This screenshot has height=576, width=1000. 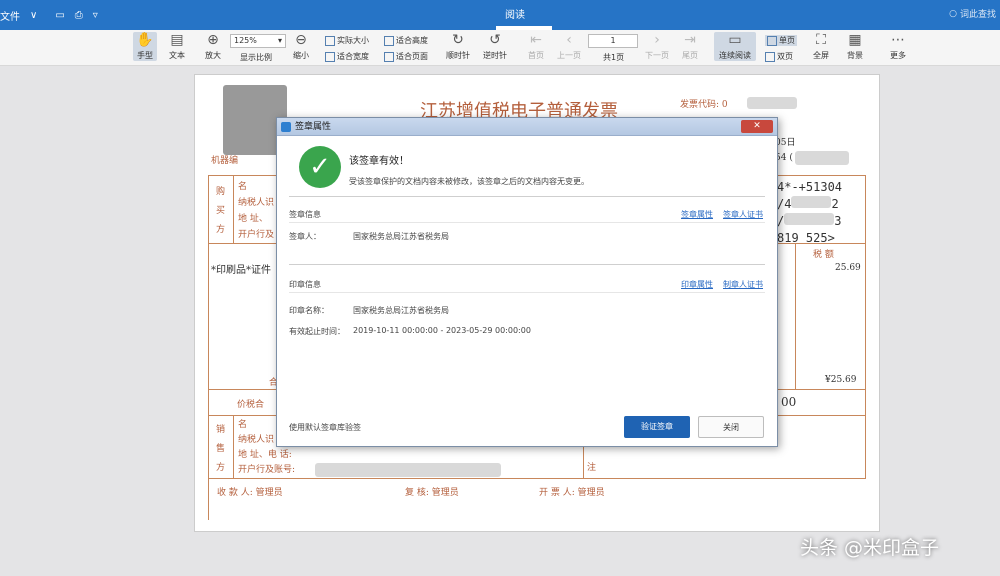 What do you see at coordinates (95, 15) in the screenshot?
I see `dropdown-icon: ▿` at bounding box center [95, 15].